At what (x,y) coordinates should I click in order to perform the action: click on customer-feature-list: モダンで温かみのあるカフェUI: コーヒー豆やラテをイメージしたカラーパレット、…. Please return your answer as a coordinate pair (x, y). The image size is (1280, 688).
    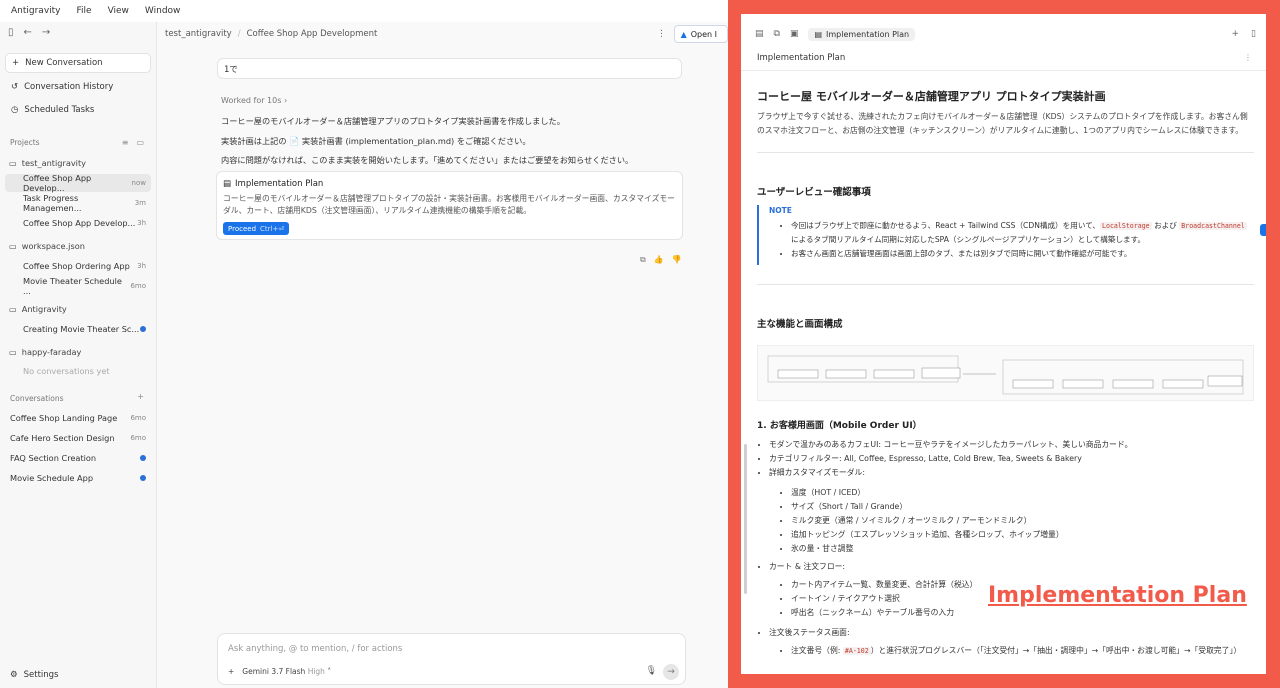
    Looking at the image, I should click on (1005, 459).